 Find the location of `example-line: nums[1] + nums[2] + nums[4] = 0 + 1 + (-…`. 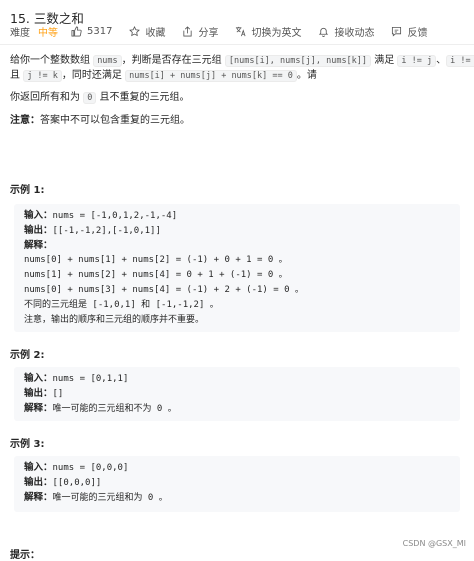

example-line: nums[1] + nums[2] + nums[4] = 0 + 1 + (-… is located at coordinates (237, 275).